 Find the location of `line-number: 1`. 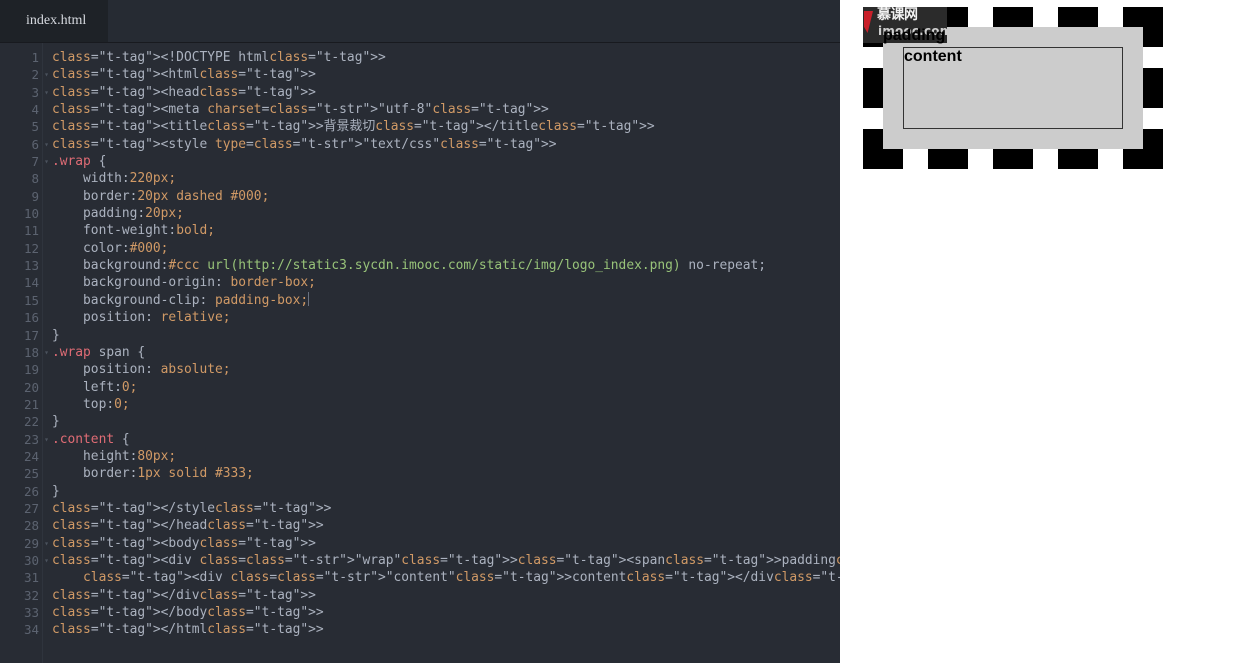

line-number: 1 is located at coordinates (35, 57).